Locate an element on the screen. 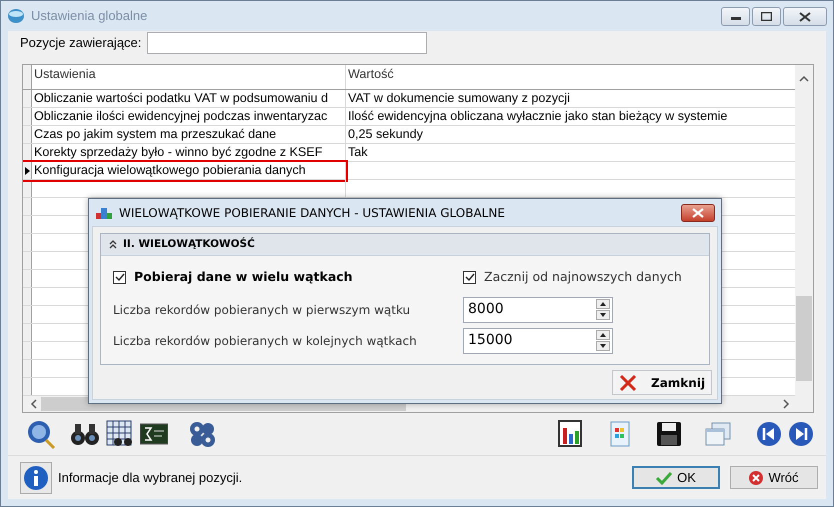 Image resolution: width=834 pixels, height=507 pixels. first-record-icon is located at coordinates (769, 434).